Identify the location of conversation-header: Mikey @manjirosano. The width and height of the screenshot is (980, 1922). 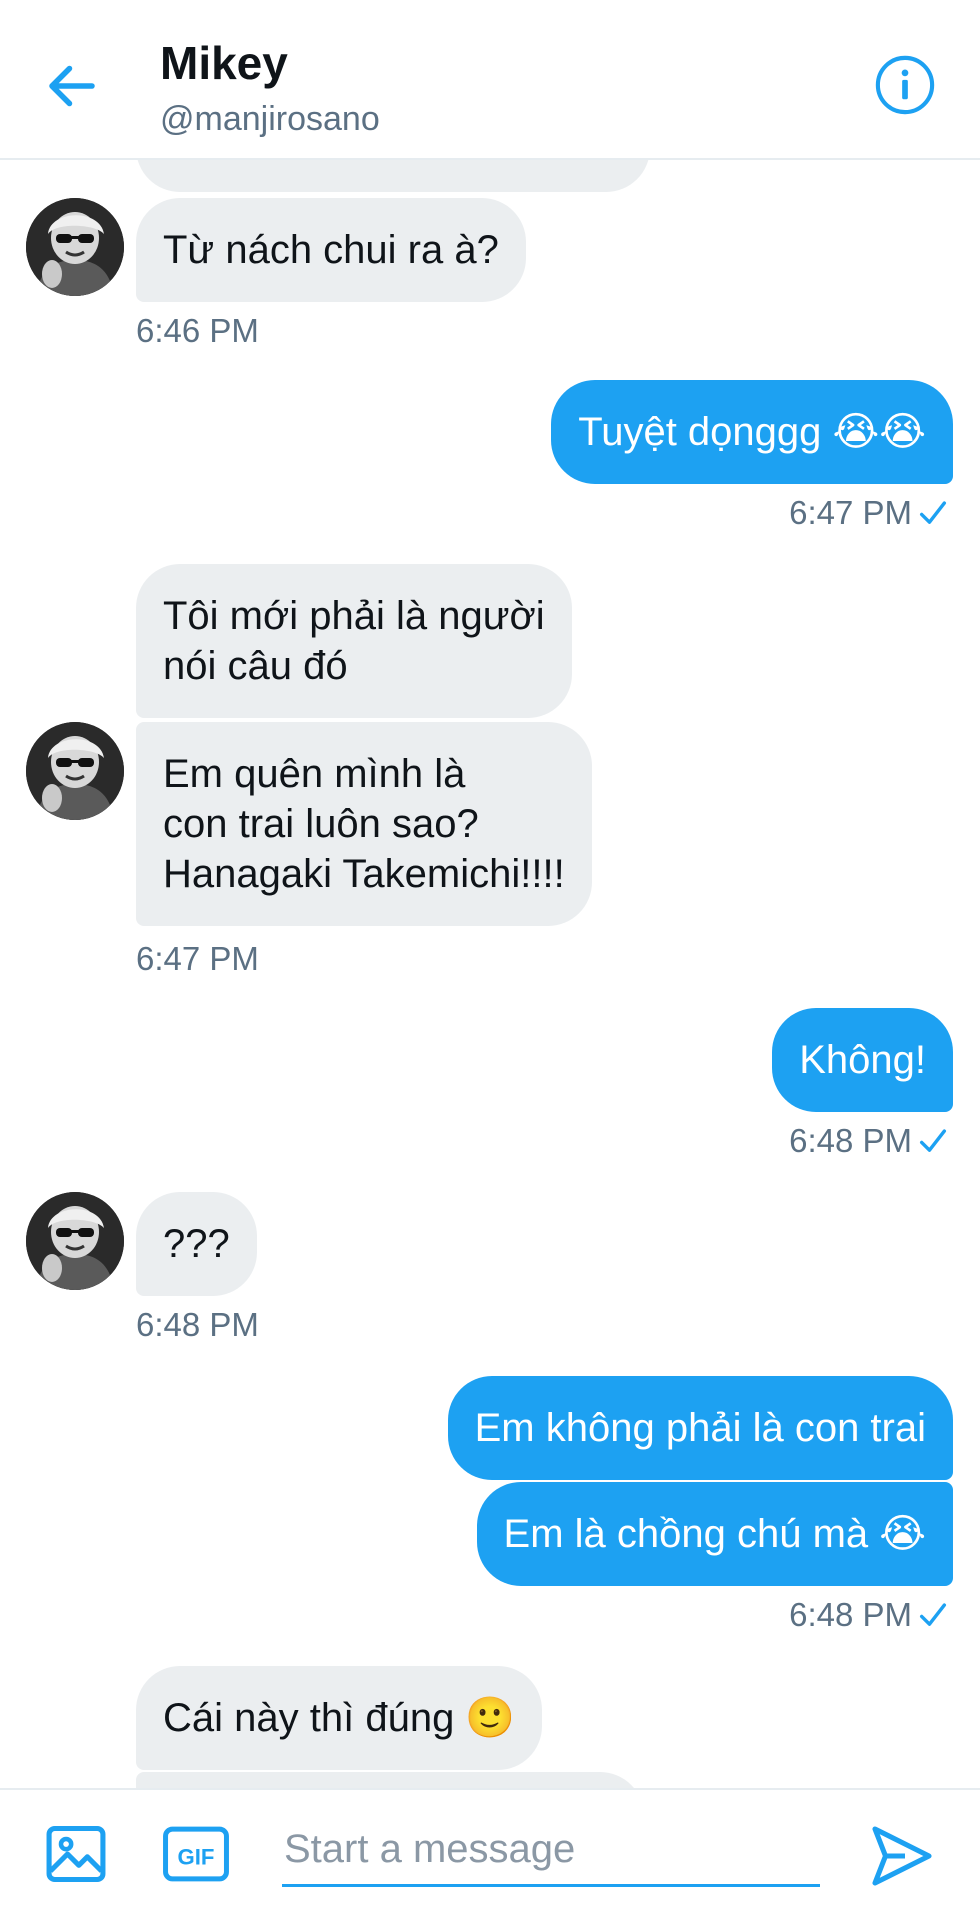
(490, 80).